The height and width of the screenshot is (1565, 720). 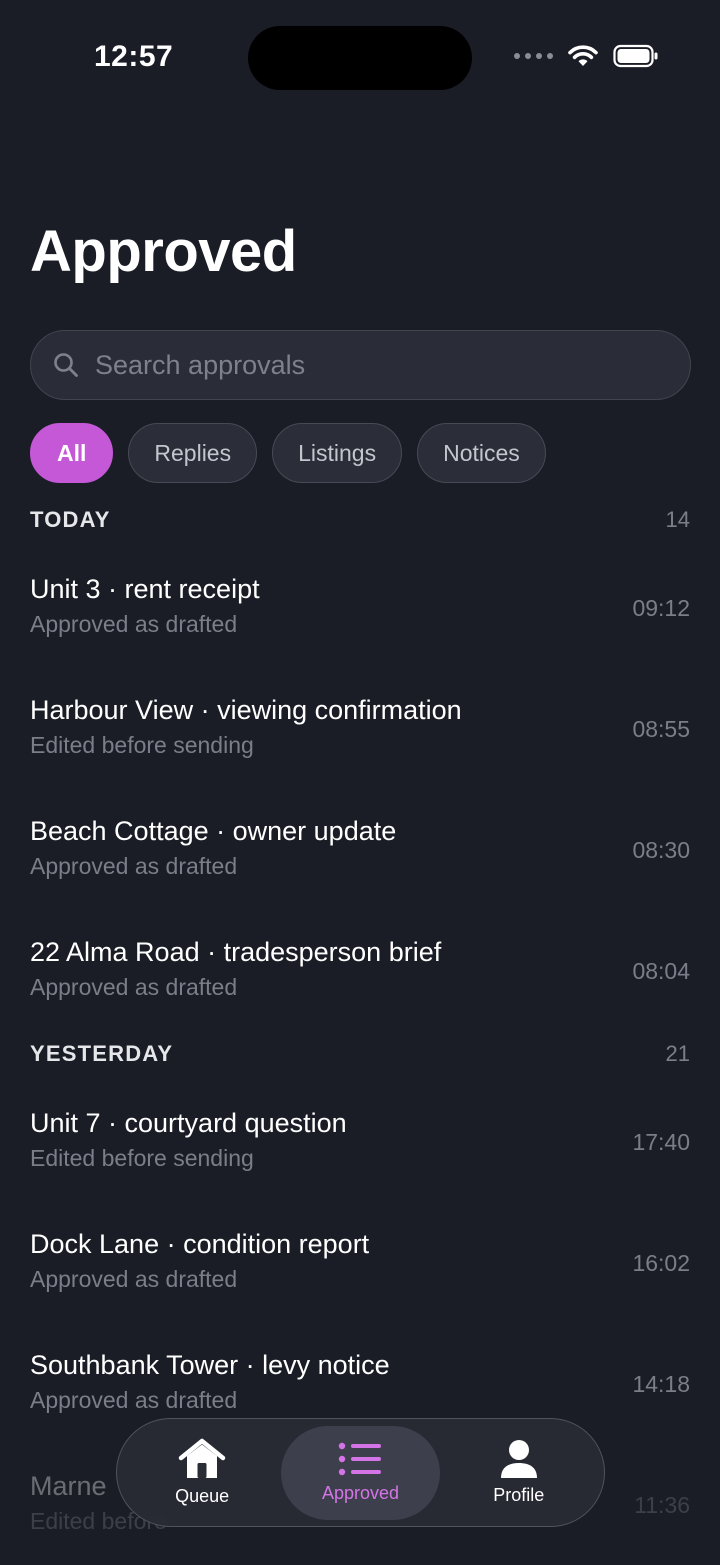 I want to click on item-title: Unit 3 · rent receipt, so click(x=145, y=589).